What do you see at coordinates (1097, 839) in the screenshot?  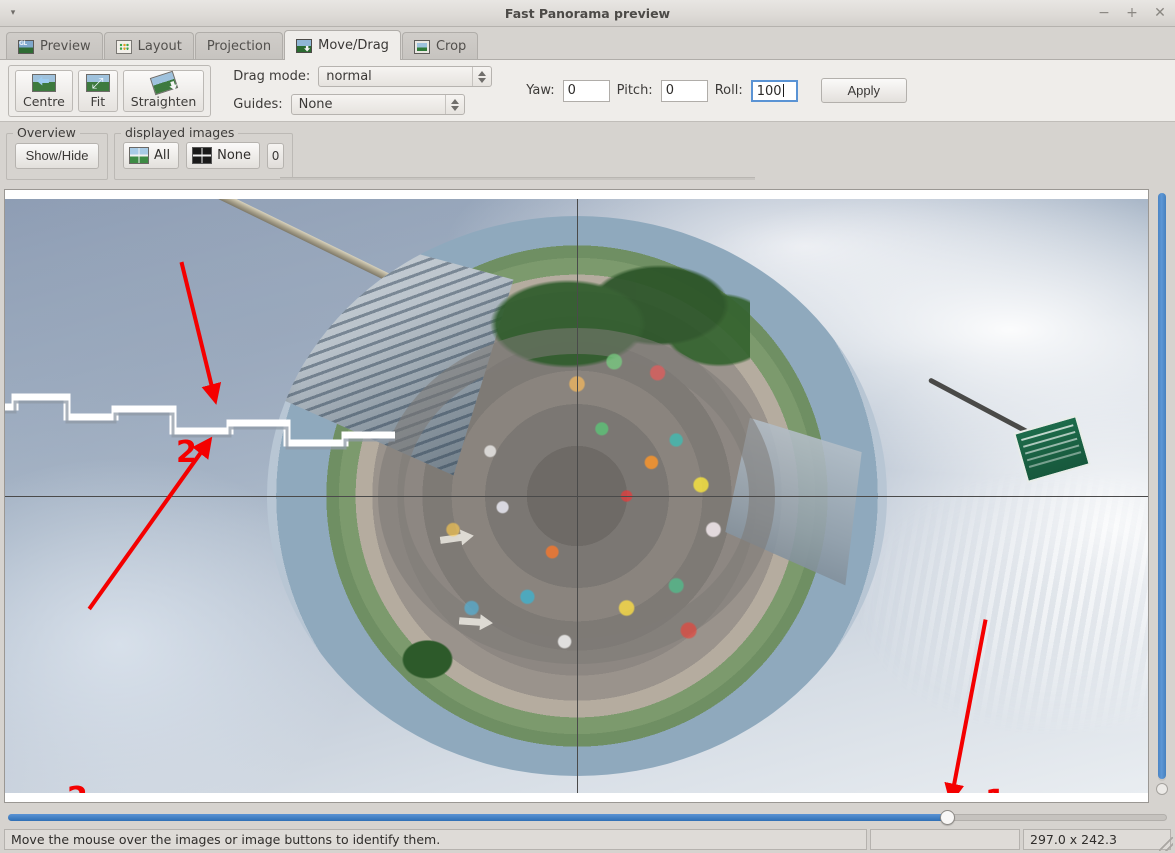 I see `status-size: 297.0 x 242.3` at bounding box center [1097, 839].